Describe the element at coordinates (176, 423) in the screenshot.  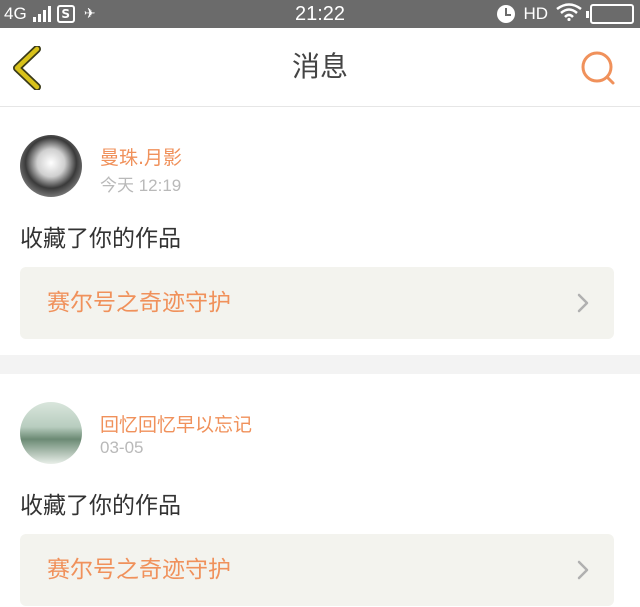
I see `username: 回忆回忆早以忘记` at that location.